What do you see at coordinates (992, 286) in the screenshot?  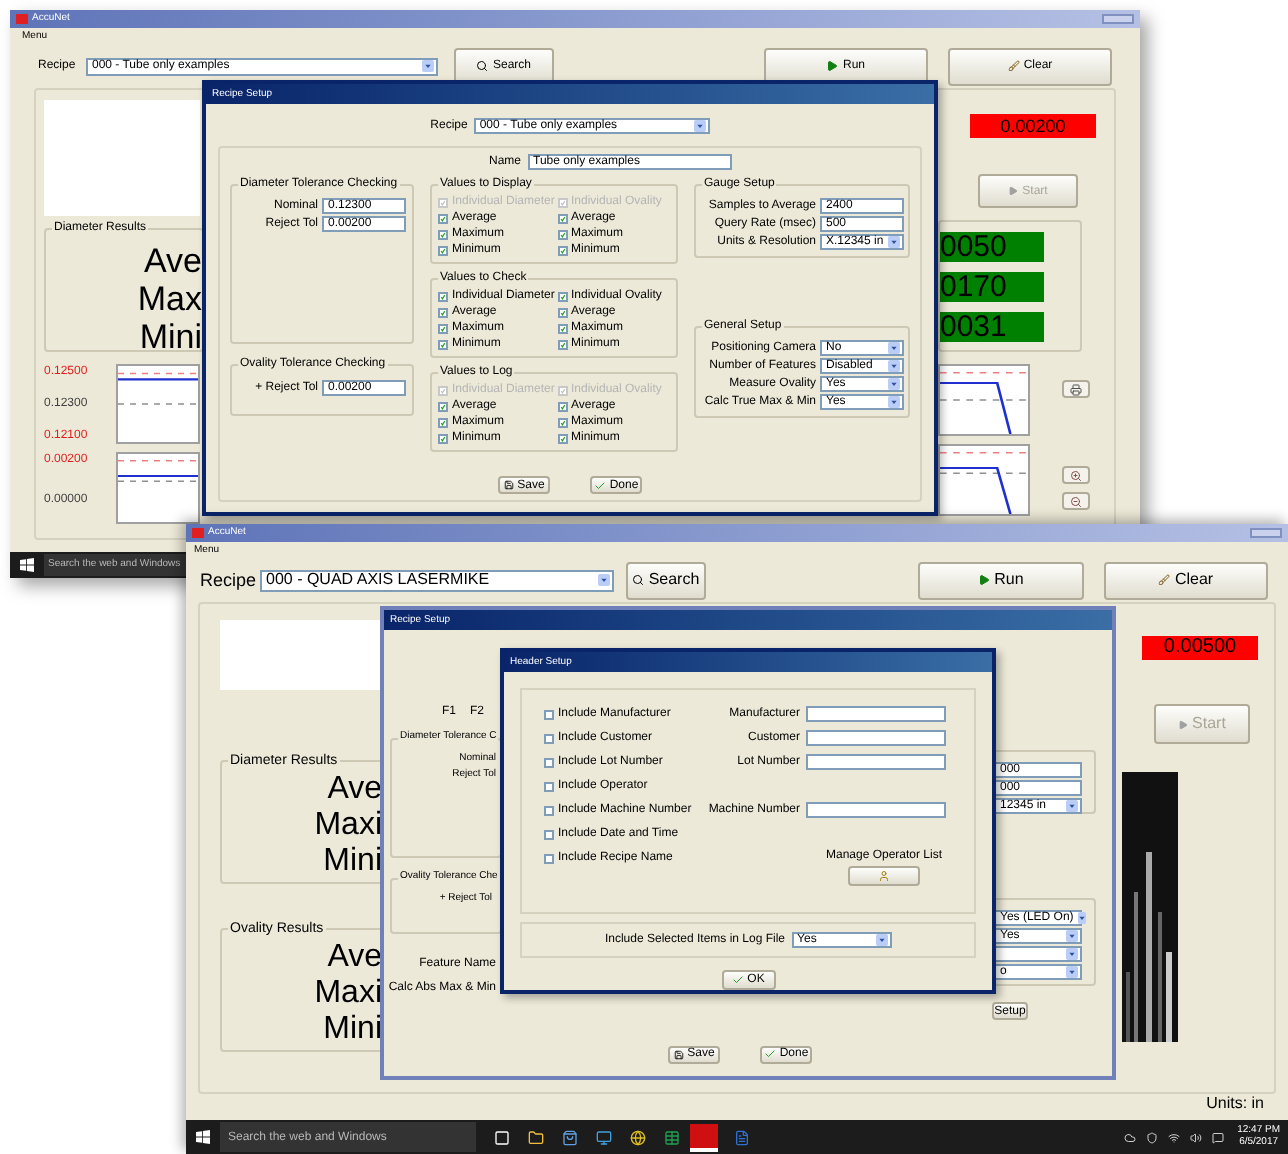 I see `reading-display: 0170` at bounding box center [992, 286].